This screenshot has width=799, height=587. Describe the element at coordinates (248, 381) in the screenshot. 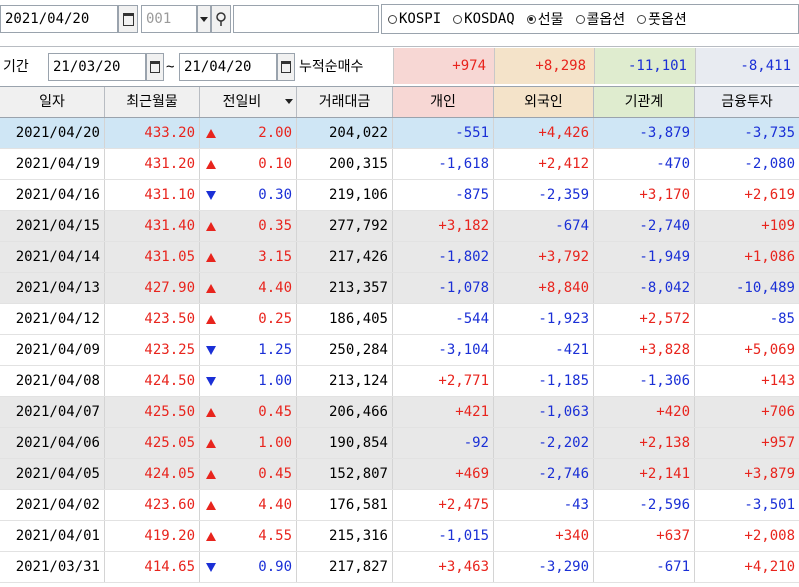

I see `cell-change: 1.00` at that location.